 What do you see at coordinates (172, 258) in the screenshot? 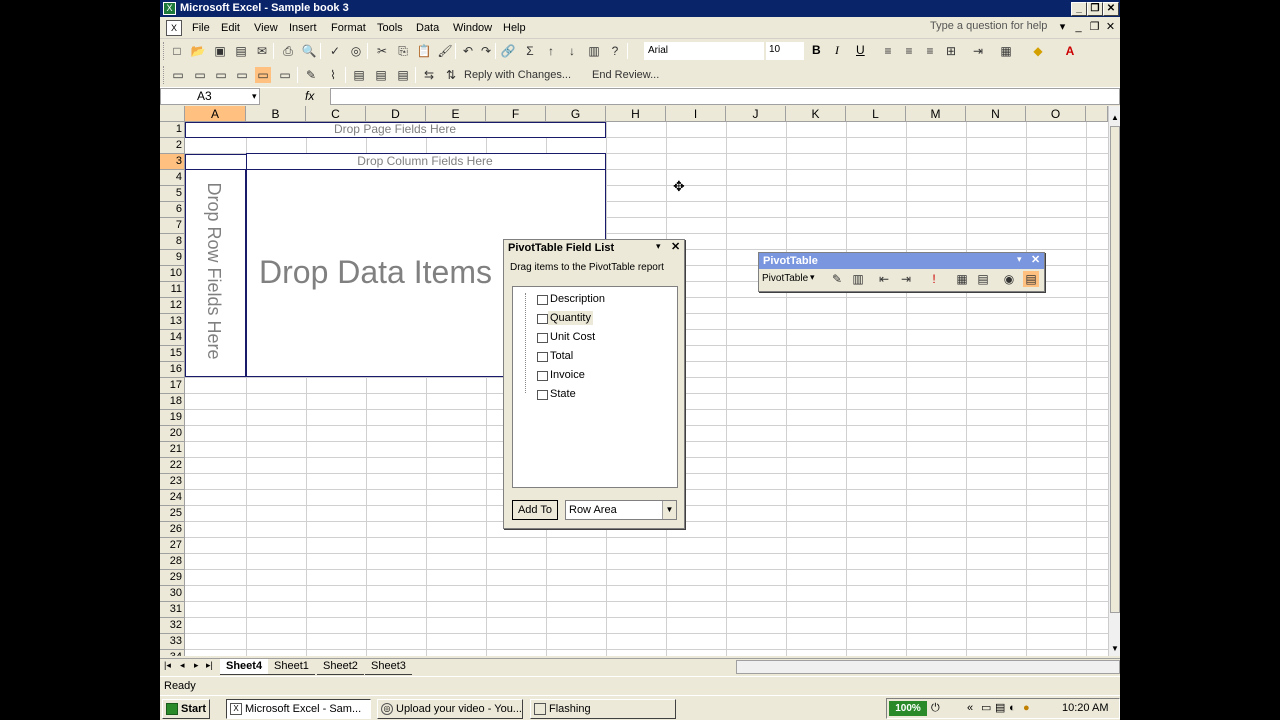
I see `row-header: 9` at bounding box center [172, 258].